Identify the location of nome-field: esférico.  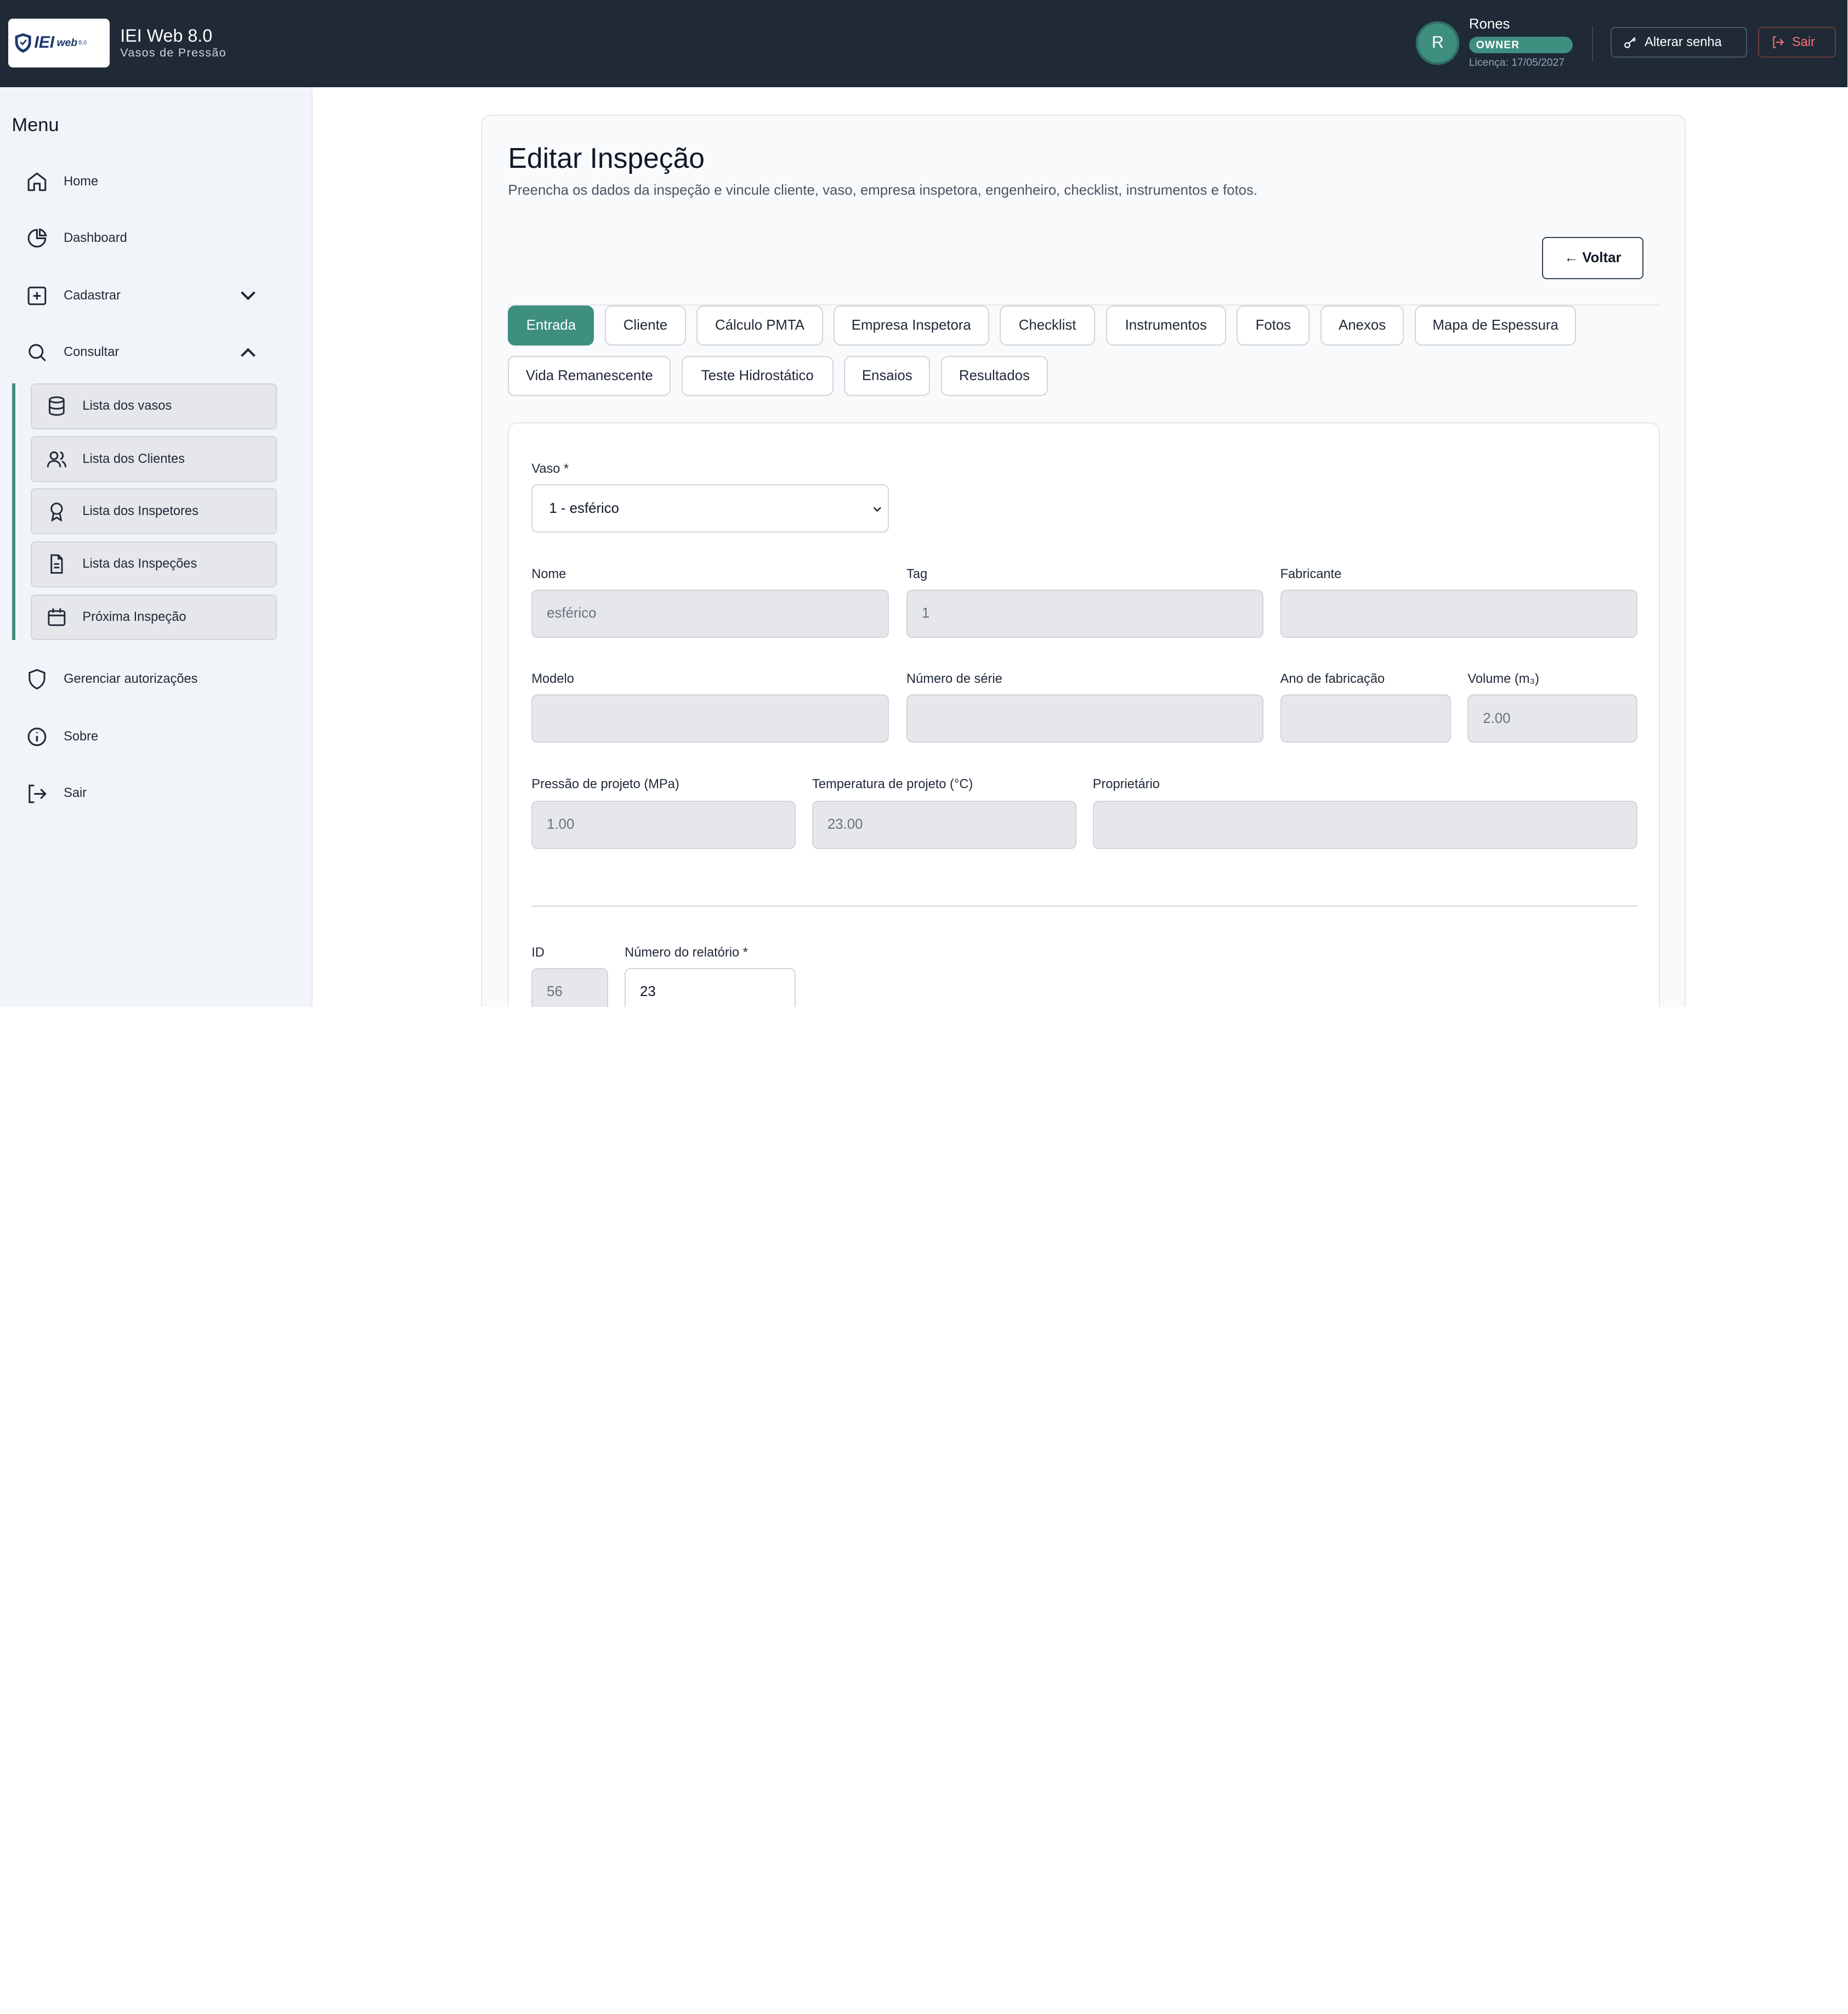
(710, 613).